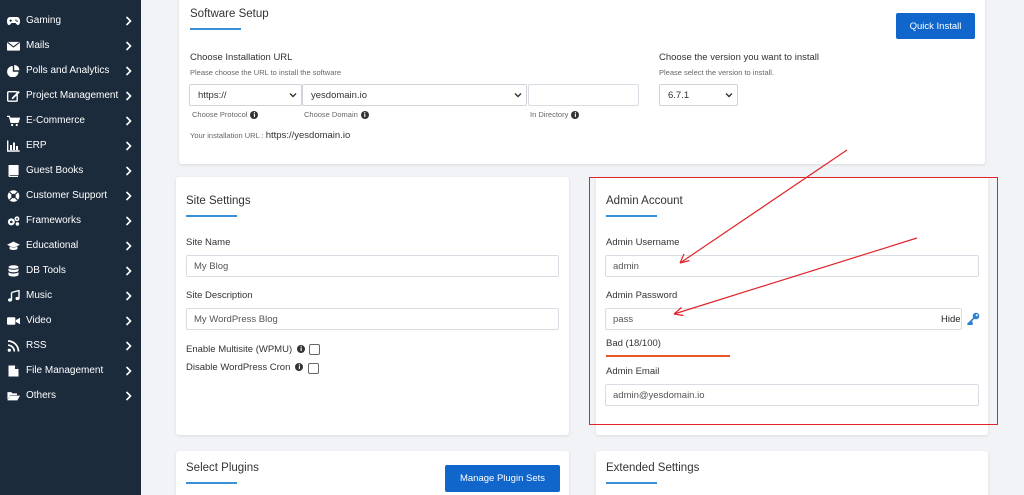  I want to click on version-label: Choose the version you want to install, so click(739, 57).